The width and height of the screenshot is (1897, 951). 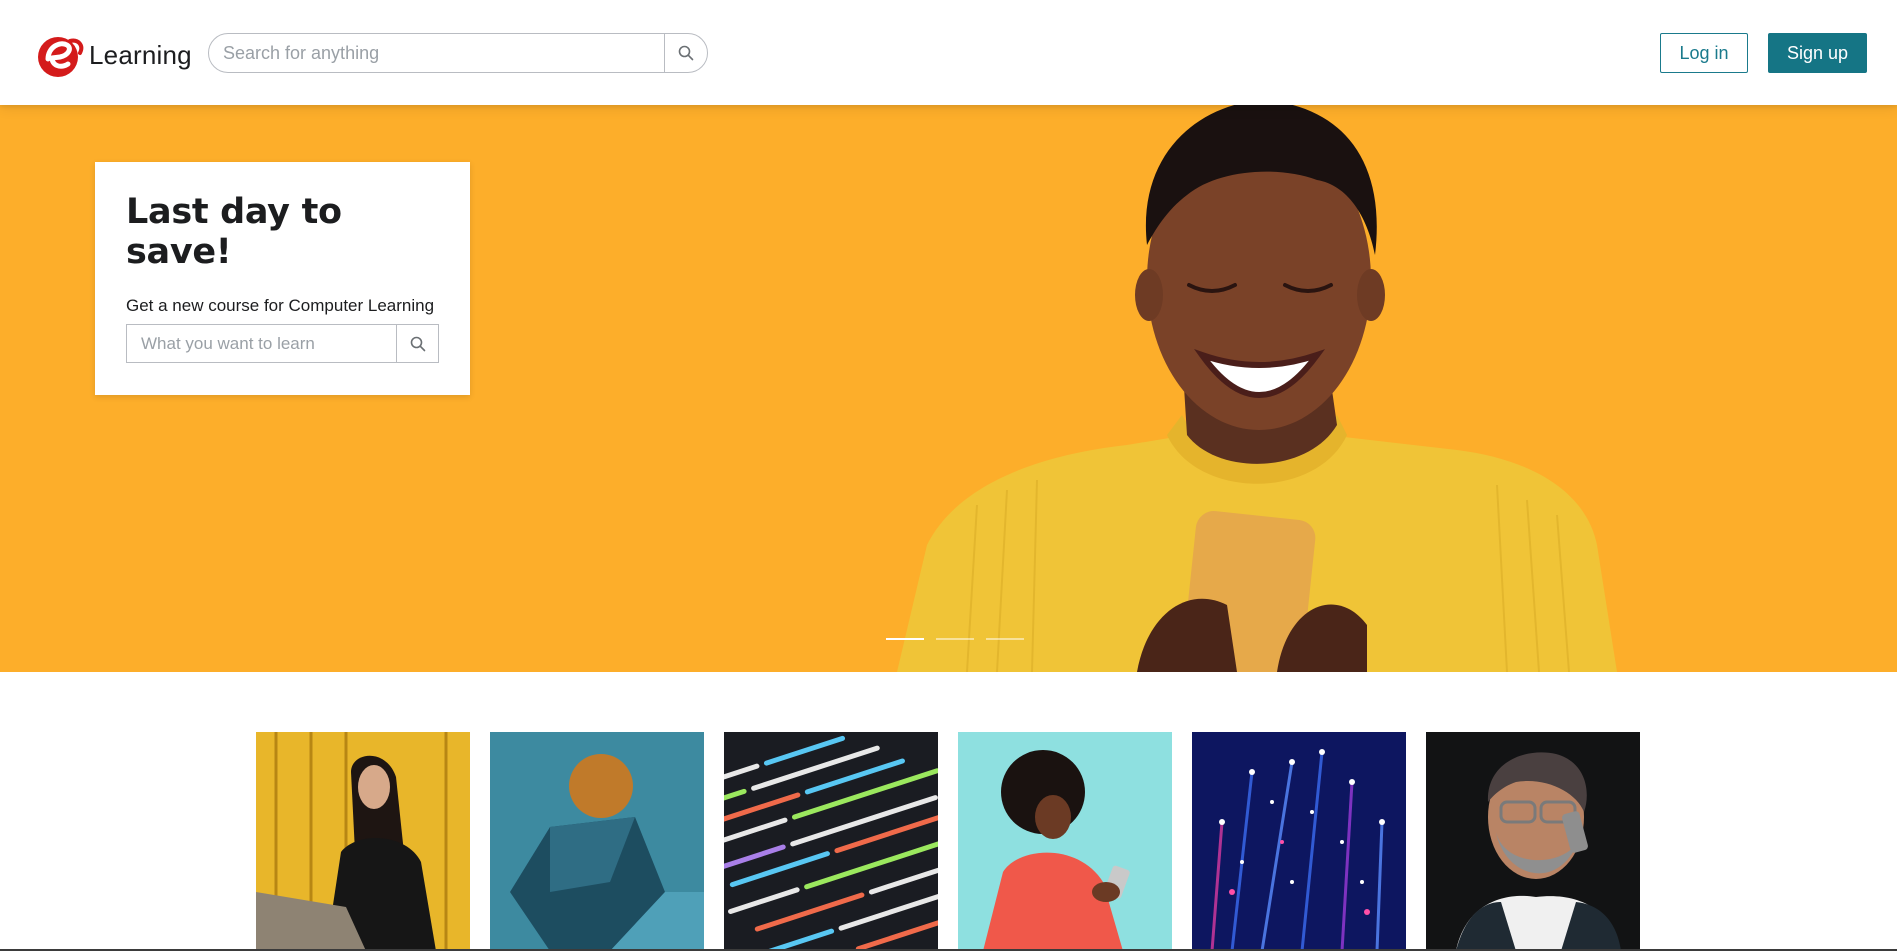 What do you see at coordinates (1704, 53) in the screenshot?
I see `login-button: Log in` at bounding box center [1704, 53].